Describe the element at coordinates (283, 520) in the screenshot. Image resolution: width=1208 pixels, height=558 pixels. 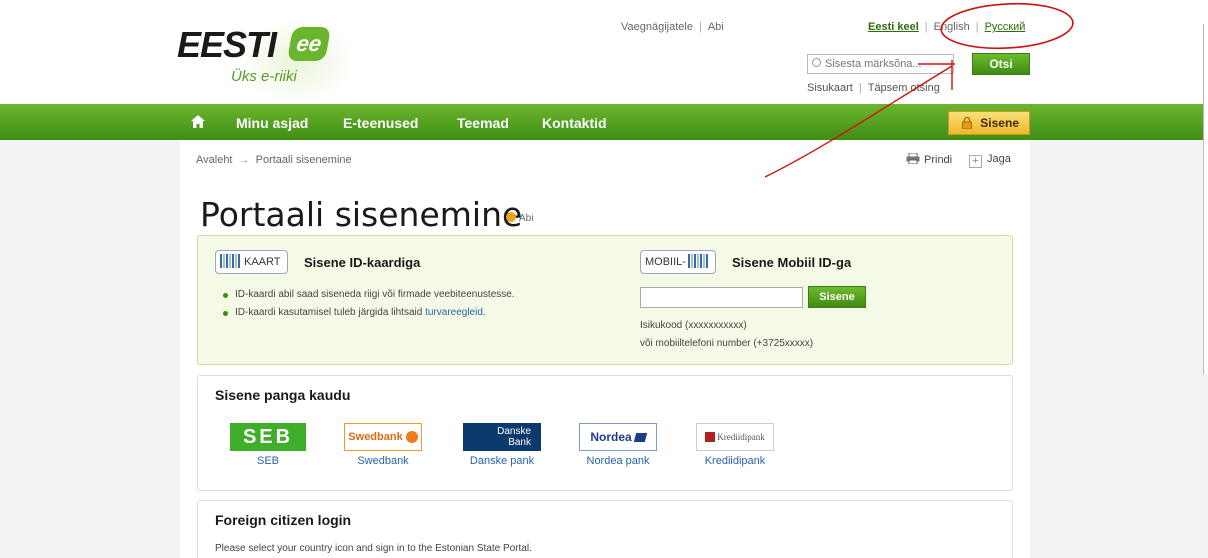
I see `foreign-login-title: Foreign citizen login` at that location.